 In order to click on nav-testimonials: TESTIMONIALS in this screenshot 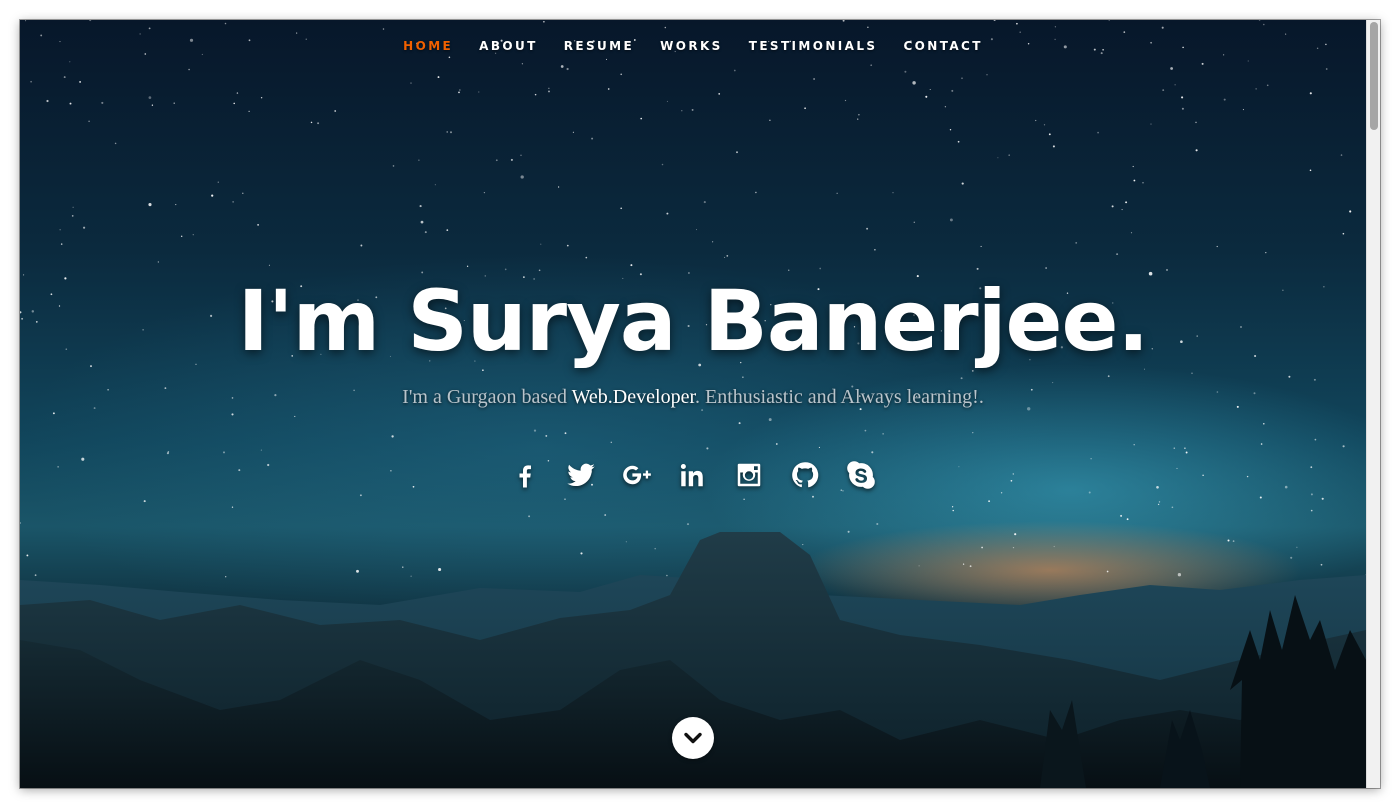, I will do `click(813, 46)`.